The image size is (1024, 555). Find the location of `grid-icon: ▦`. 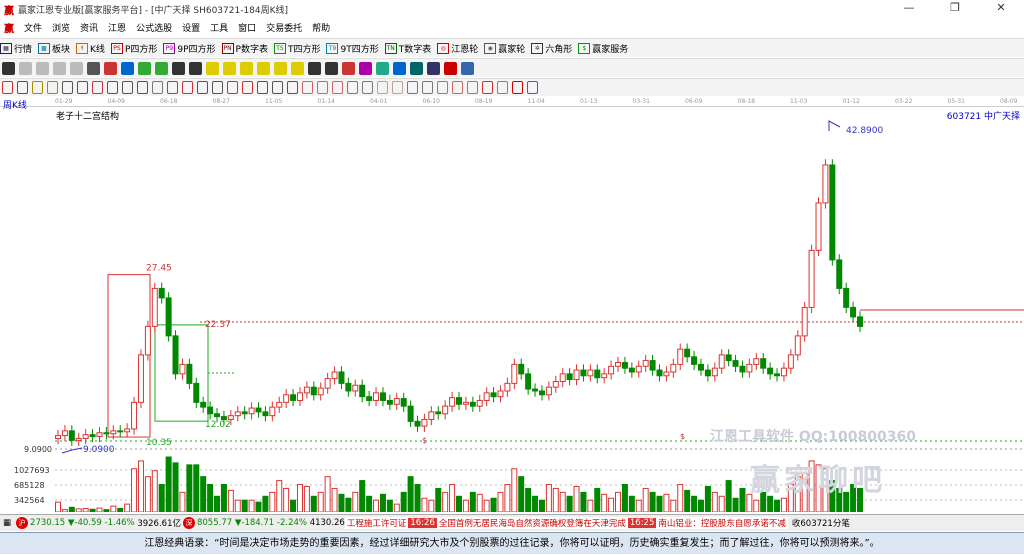

grid-icon: ▦ is located at coordinates (7, 523).